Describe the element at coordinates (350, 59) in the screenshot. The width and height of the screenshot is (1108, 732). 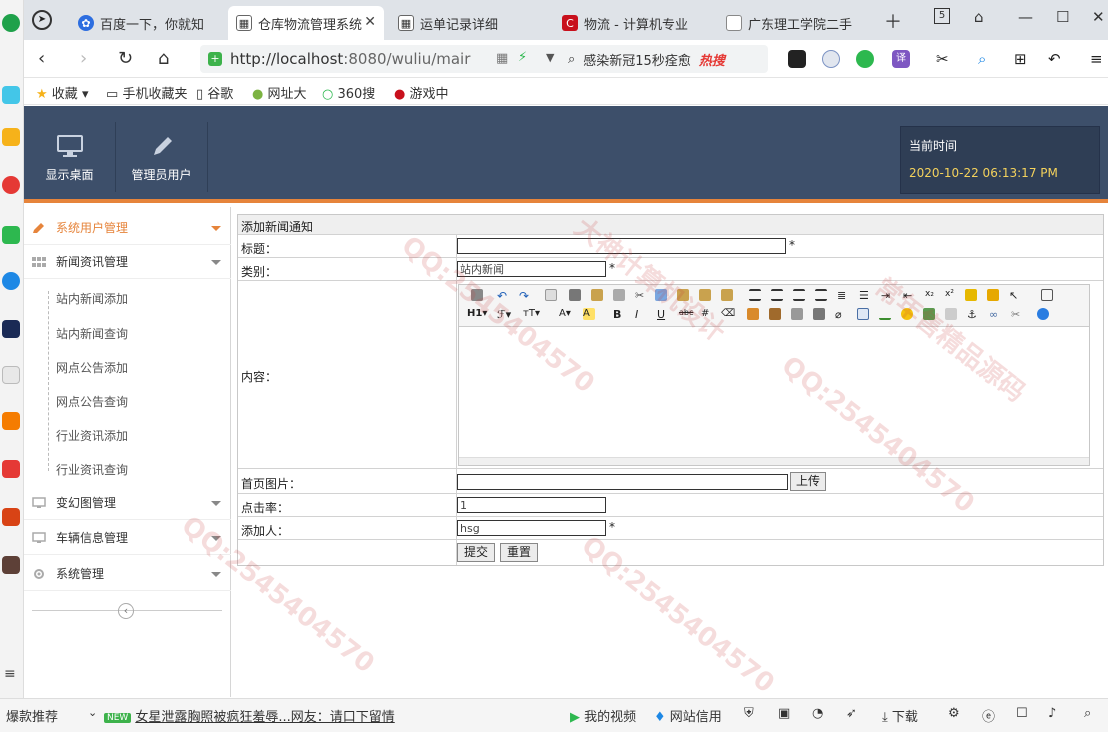
I see `url-text: http://localhost:8080/wuliu/mair` at that location.